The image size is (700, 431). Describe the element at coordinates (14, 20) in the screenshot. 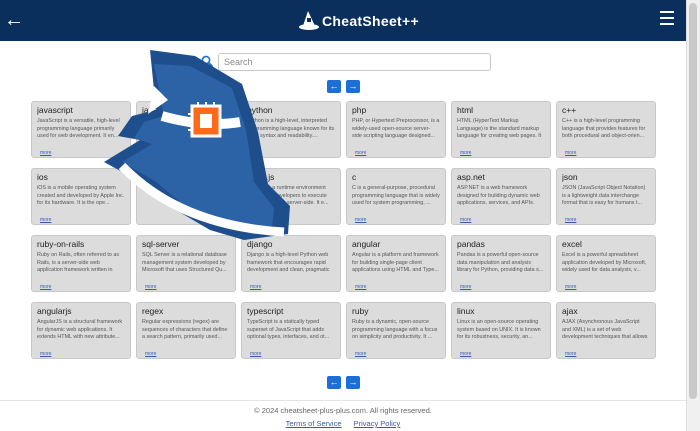

I see `back-arrow-icon: ←` at that location.